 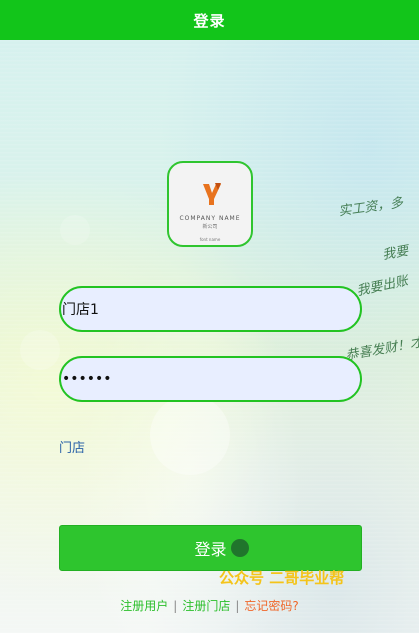 I want to click on login-button-label: 登录, so click(x=210, y=549).